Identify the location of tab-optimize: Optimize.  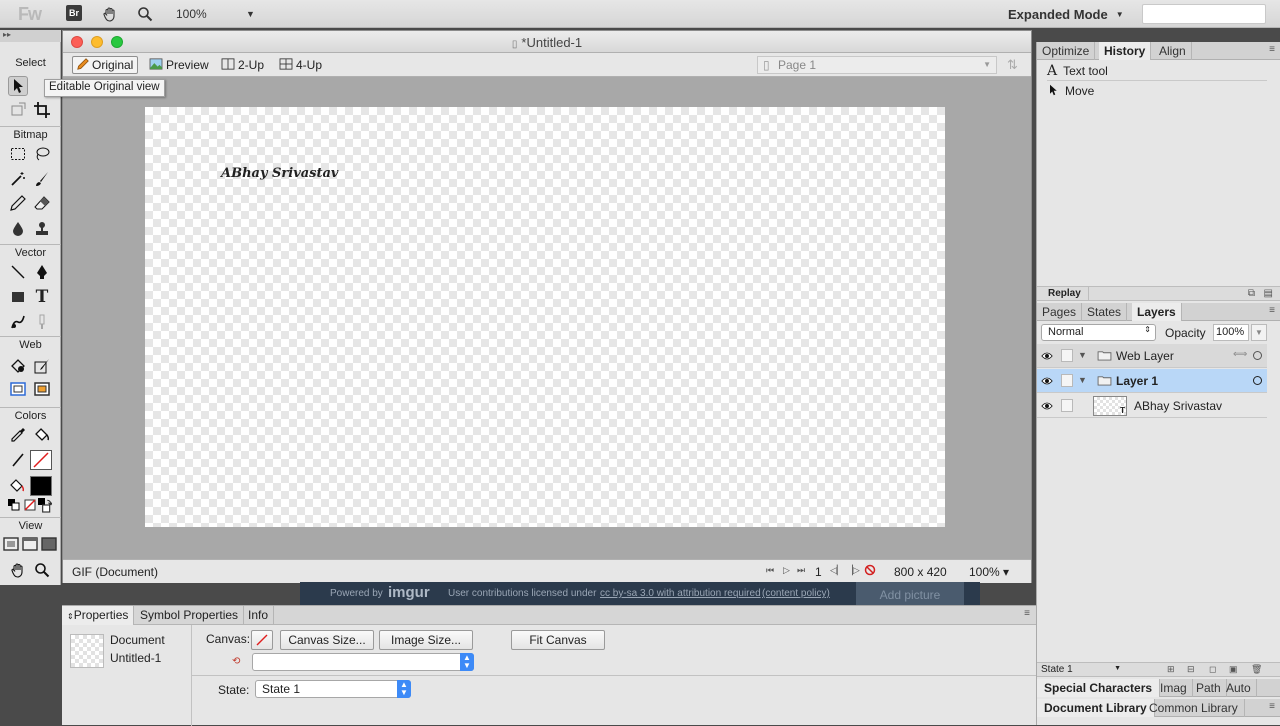
(1066, 51).